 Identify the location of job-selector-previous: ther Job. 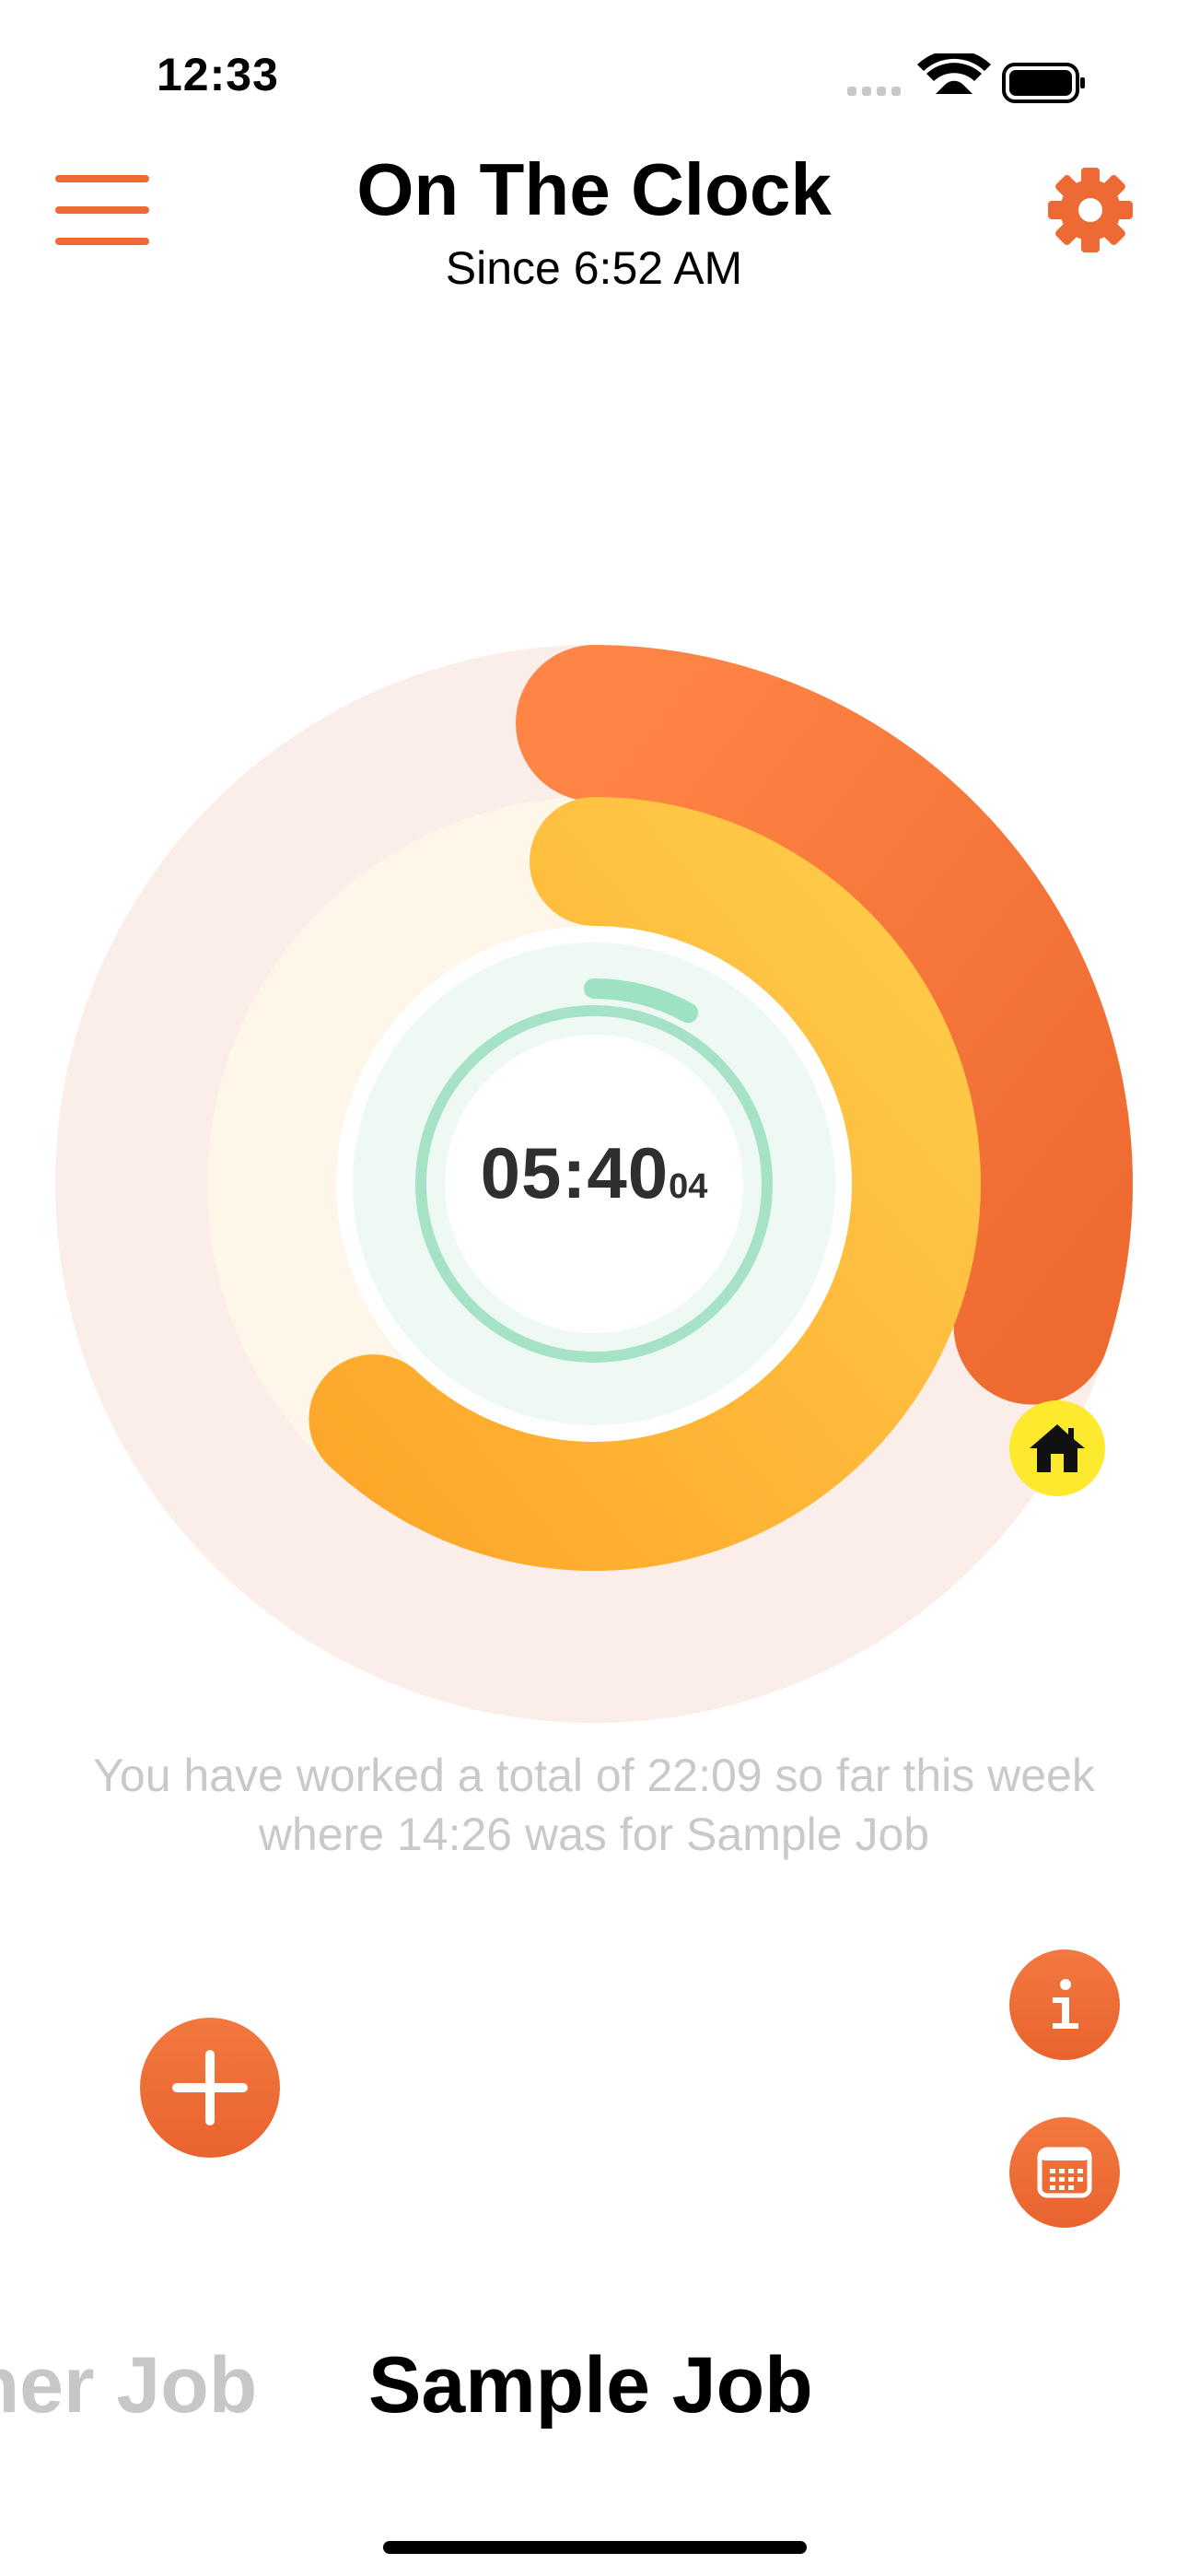
(128, 2385).